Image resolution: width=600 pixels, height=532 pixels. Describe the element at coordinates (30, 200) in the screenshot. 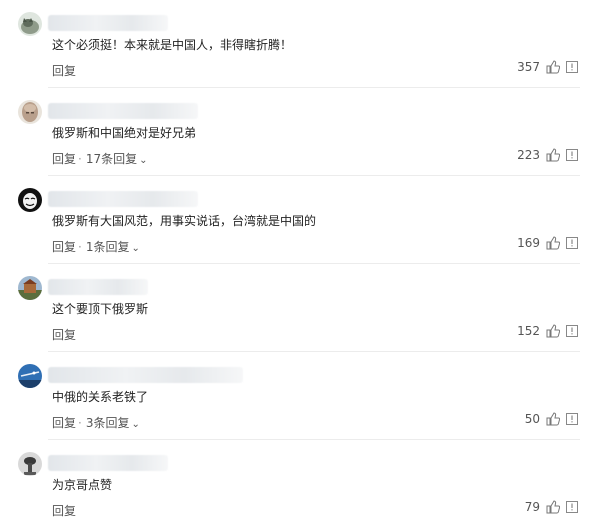

I see `mask-avatar-icon` at that location.